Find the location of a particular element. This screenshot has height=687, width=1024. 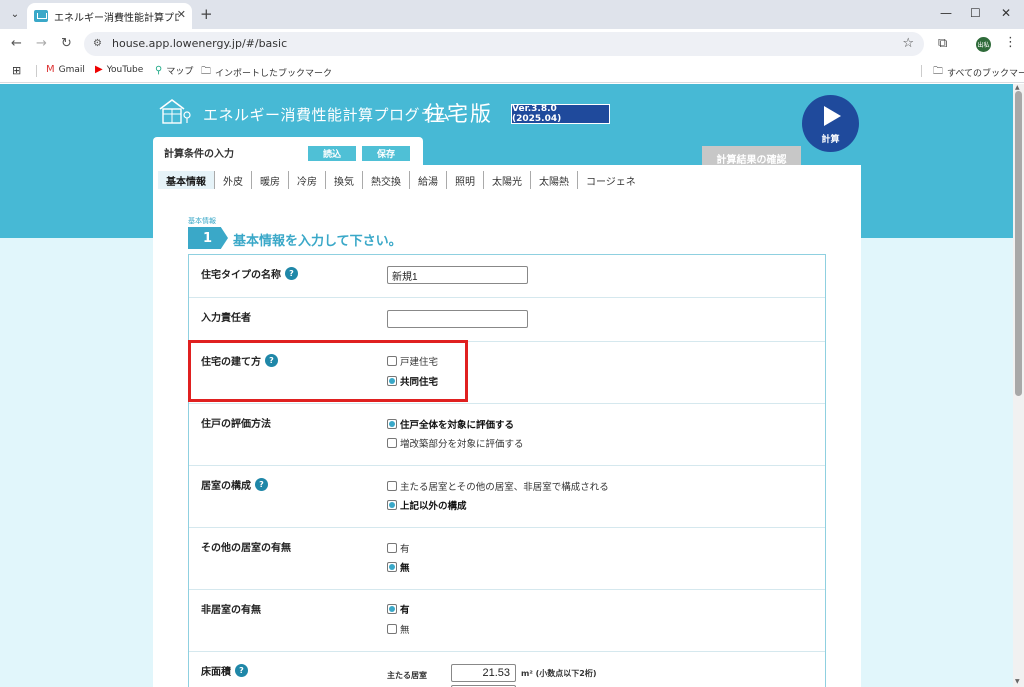

form-row-room-configuration: 居室の構成? 主たる居室とその他の居室、非居室で構成される 上記以外の構成 is located at coordinates (507, 497).